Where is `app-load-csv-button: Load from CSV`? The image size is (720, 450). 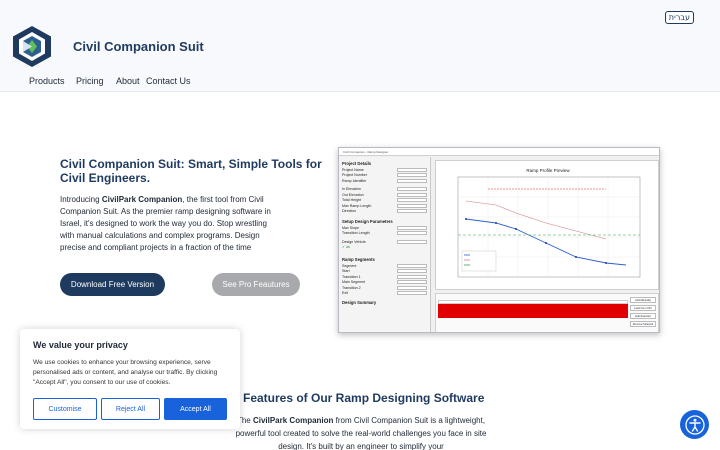
app-load-csv-button: Load from CSV is located at coordinates (643, 308).